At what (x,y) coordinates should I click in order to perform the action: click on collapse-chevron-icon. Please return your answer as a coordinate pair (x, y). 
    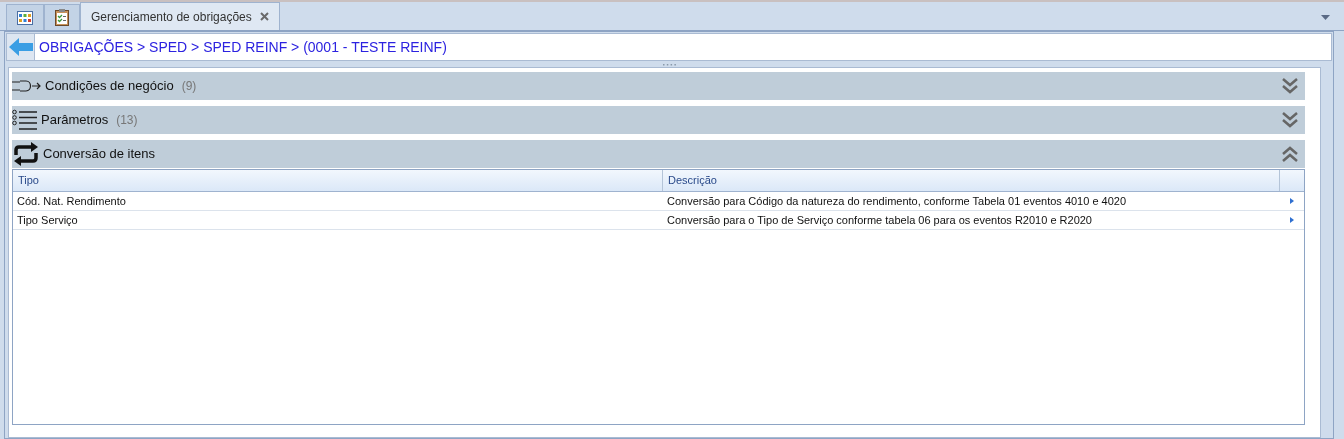
    Looking at the image, I should click on (1290, 154).